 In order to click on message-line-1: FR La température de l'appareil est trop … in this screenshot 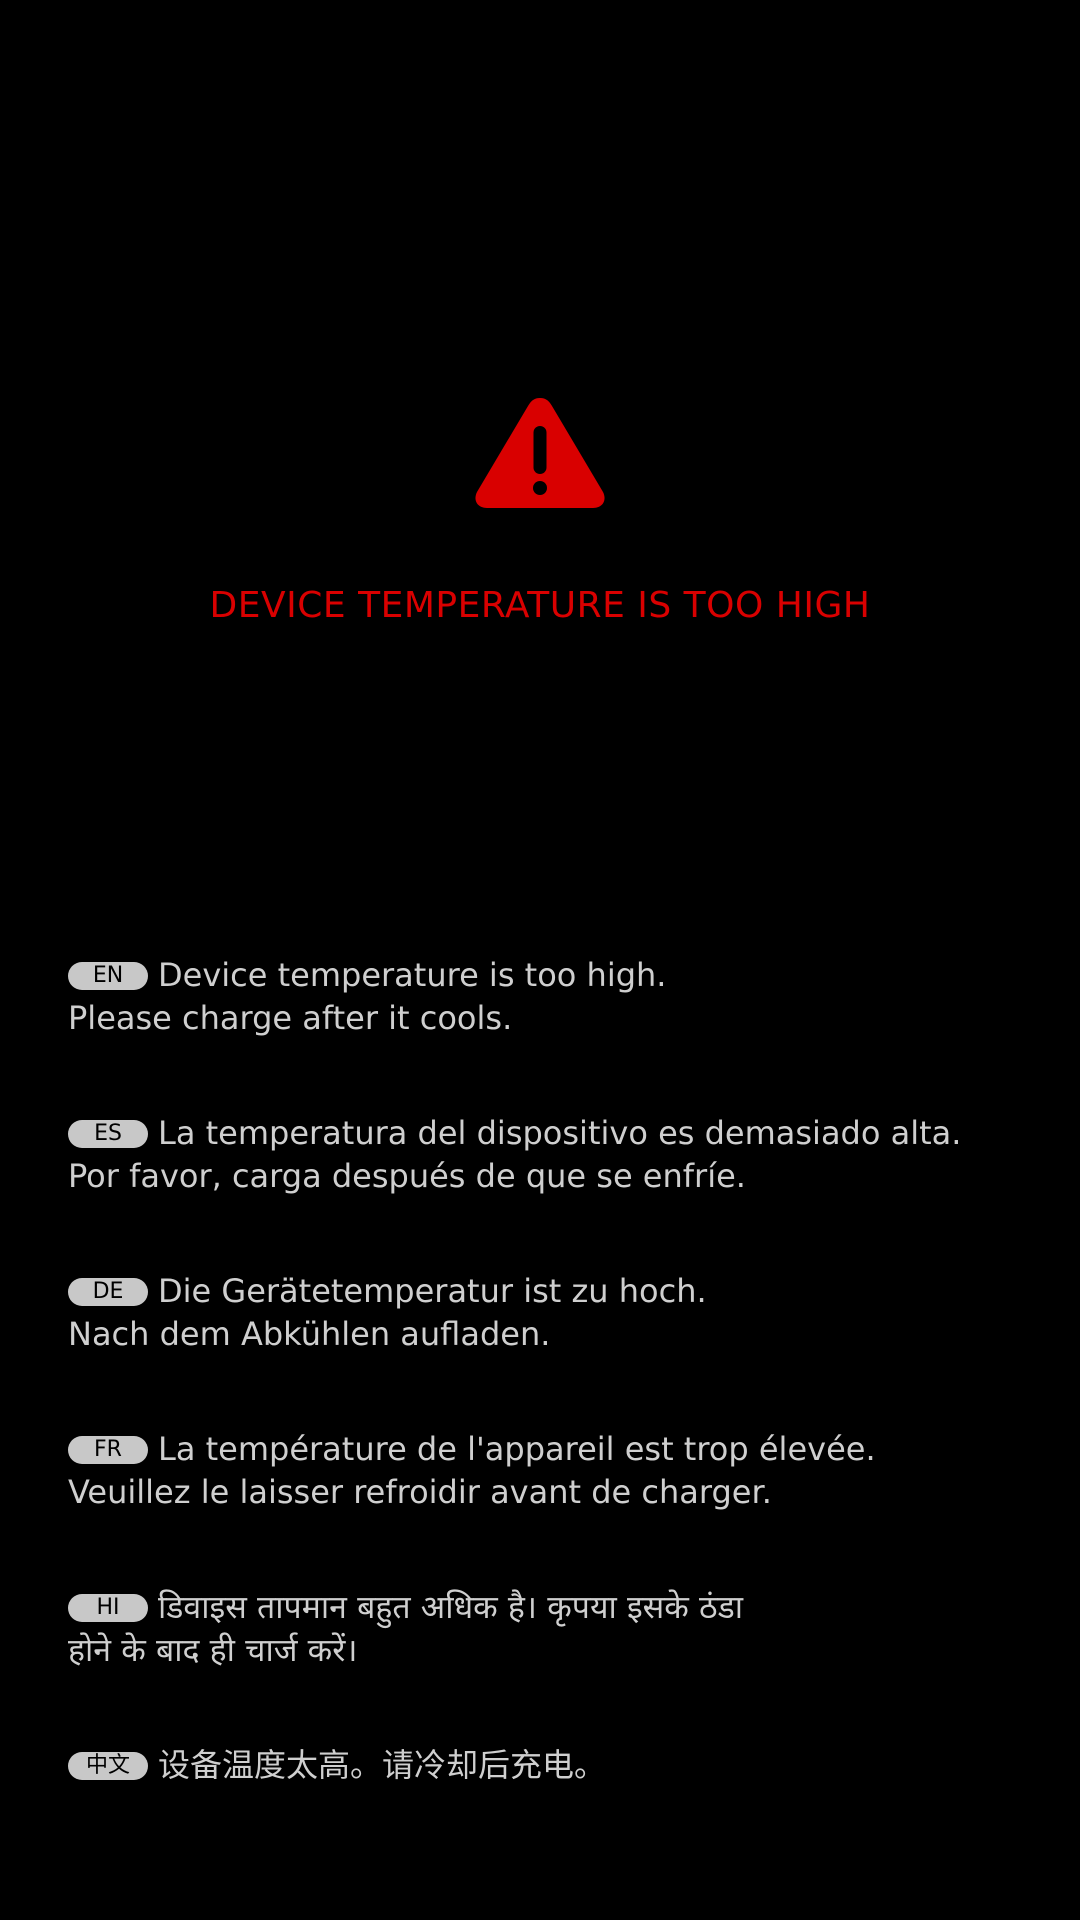, I will do `click(548, 1449)`.